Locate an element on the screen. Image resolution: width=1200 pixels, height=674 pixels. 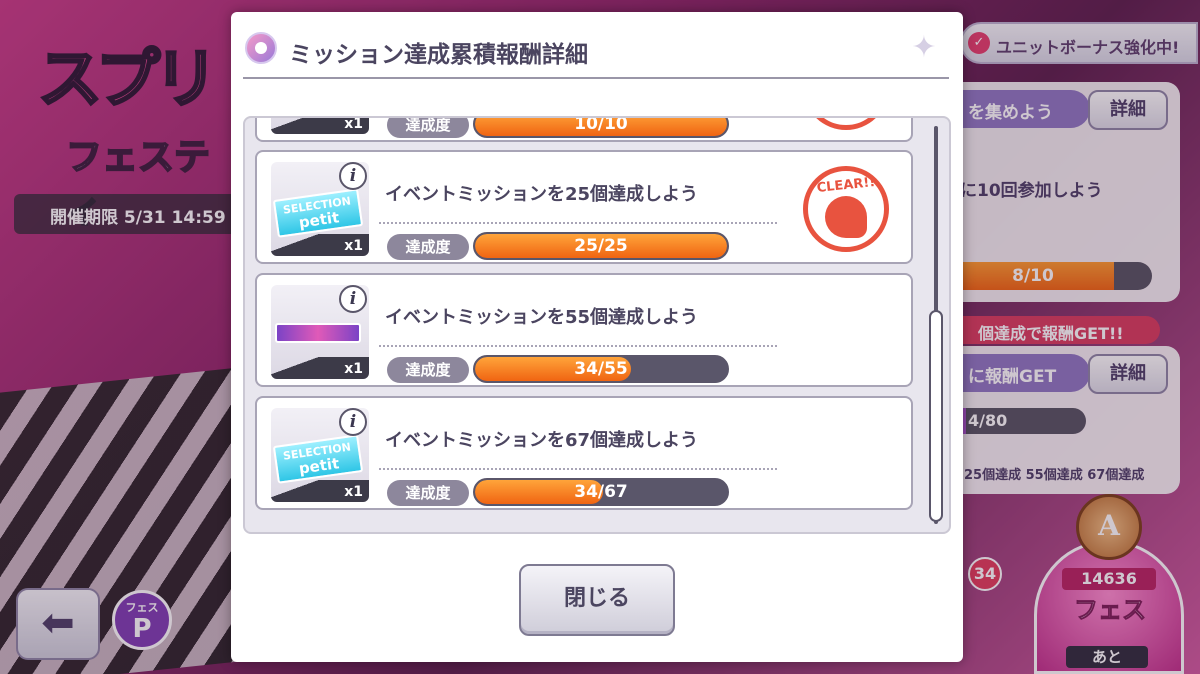
mission-row: x1 達成度 10/10 is located at coordinates (584, 130).